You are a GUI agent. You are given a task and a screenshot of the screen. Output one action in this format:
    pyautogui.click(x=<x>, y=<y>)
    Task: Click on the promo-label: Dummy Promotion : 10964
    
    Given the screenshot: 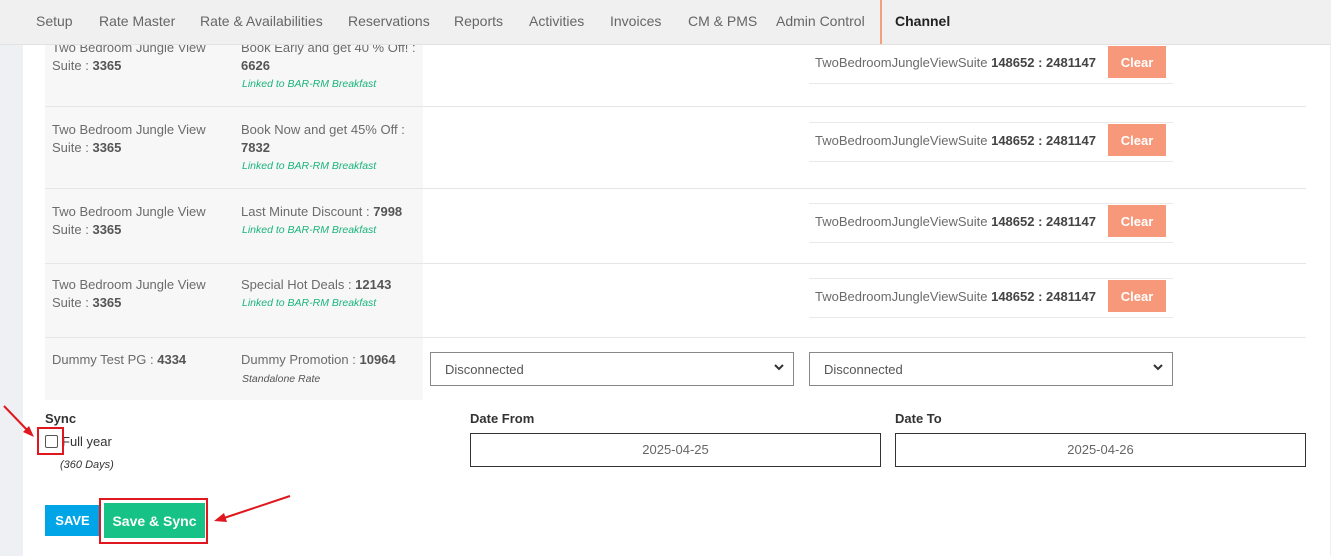 What is the action you would take?
    pyautogui.click(x=331, y=360)
    